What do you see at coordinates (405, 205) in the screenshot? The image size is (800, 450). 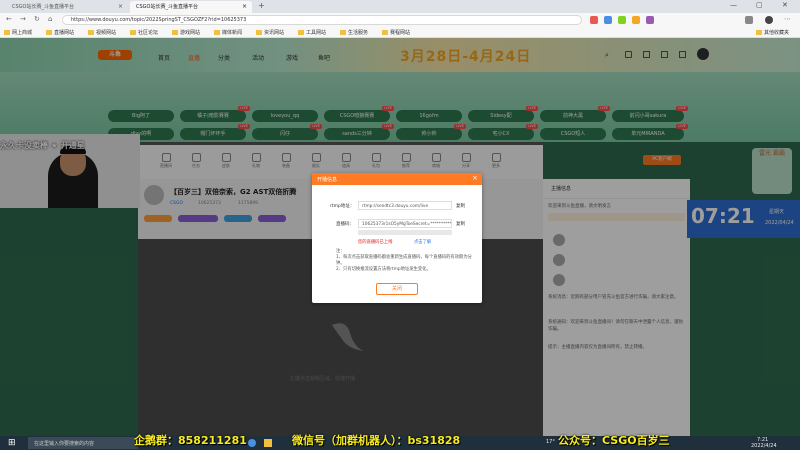 I see `rtmp-address-field: rtmp://sendtc3.douyu.com/live` at bounding box center [405, 205].